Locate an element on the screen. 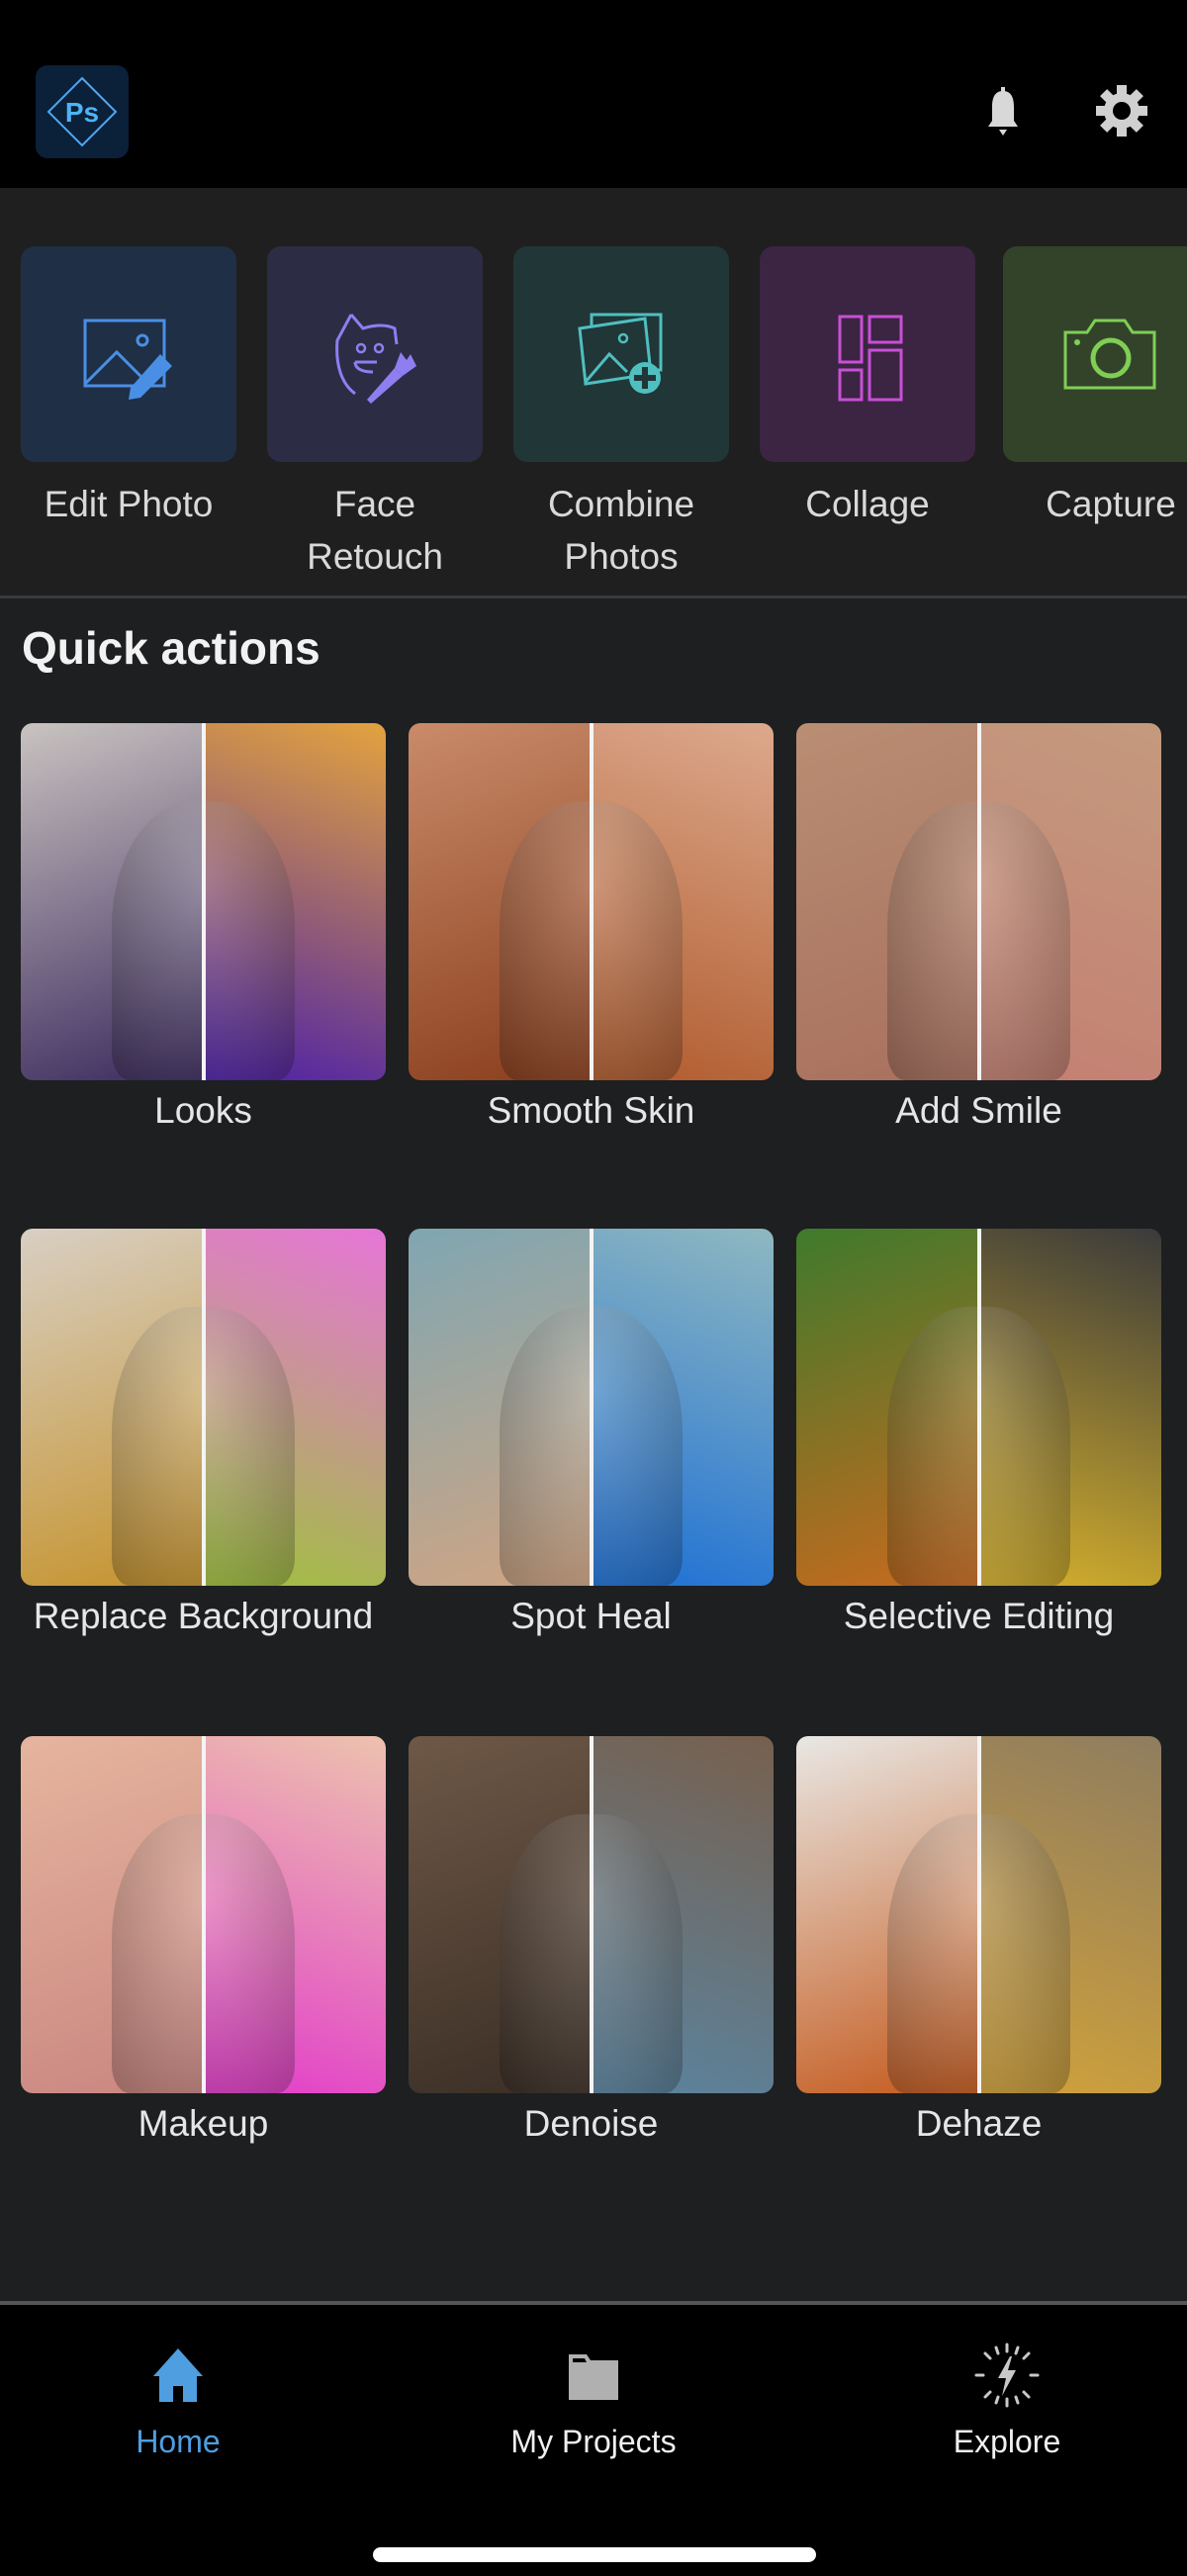 The height and width of the screenshot is (2576, 1187). home-icon is located at coordinates (178, 2375).